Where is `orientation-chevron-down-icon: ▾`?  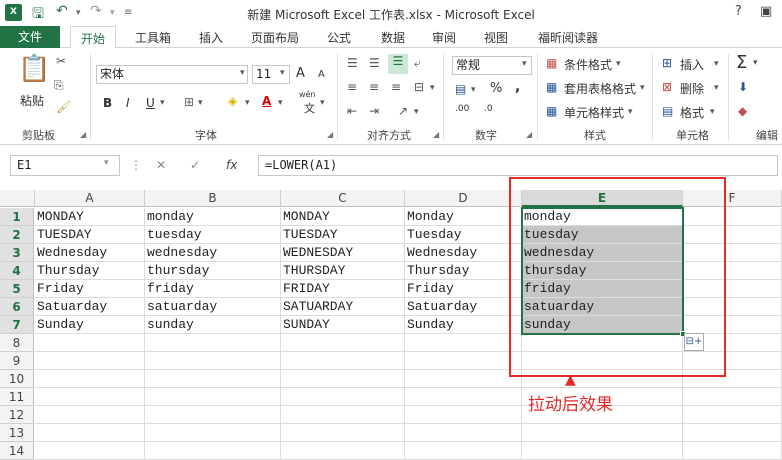
orientation-chevron-down-icon: ▾ is located at coordinates (416, 112).